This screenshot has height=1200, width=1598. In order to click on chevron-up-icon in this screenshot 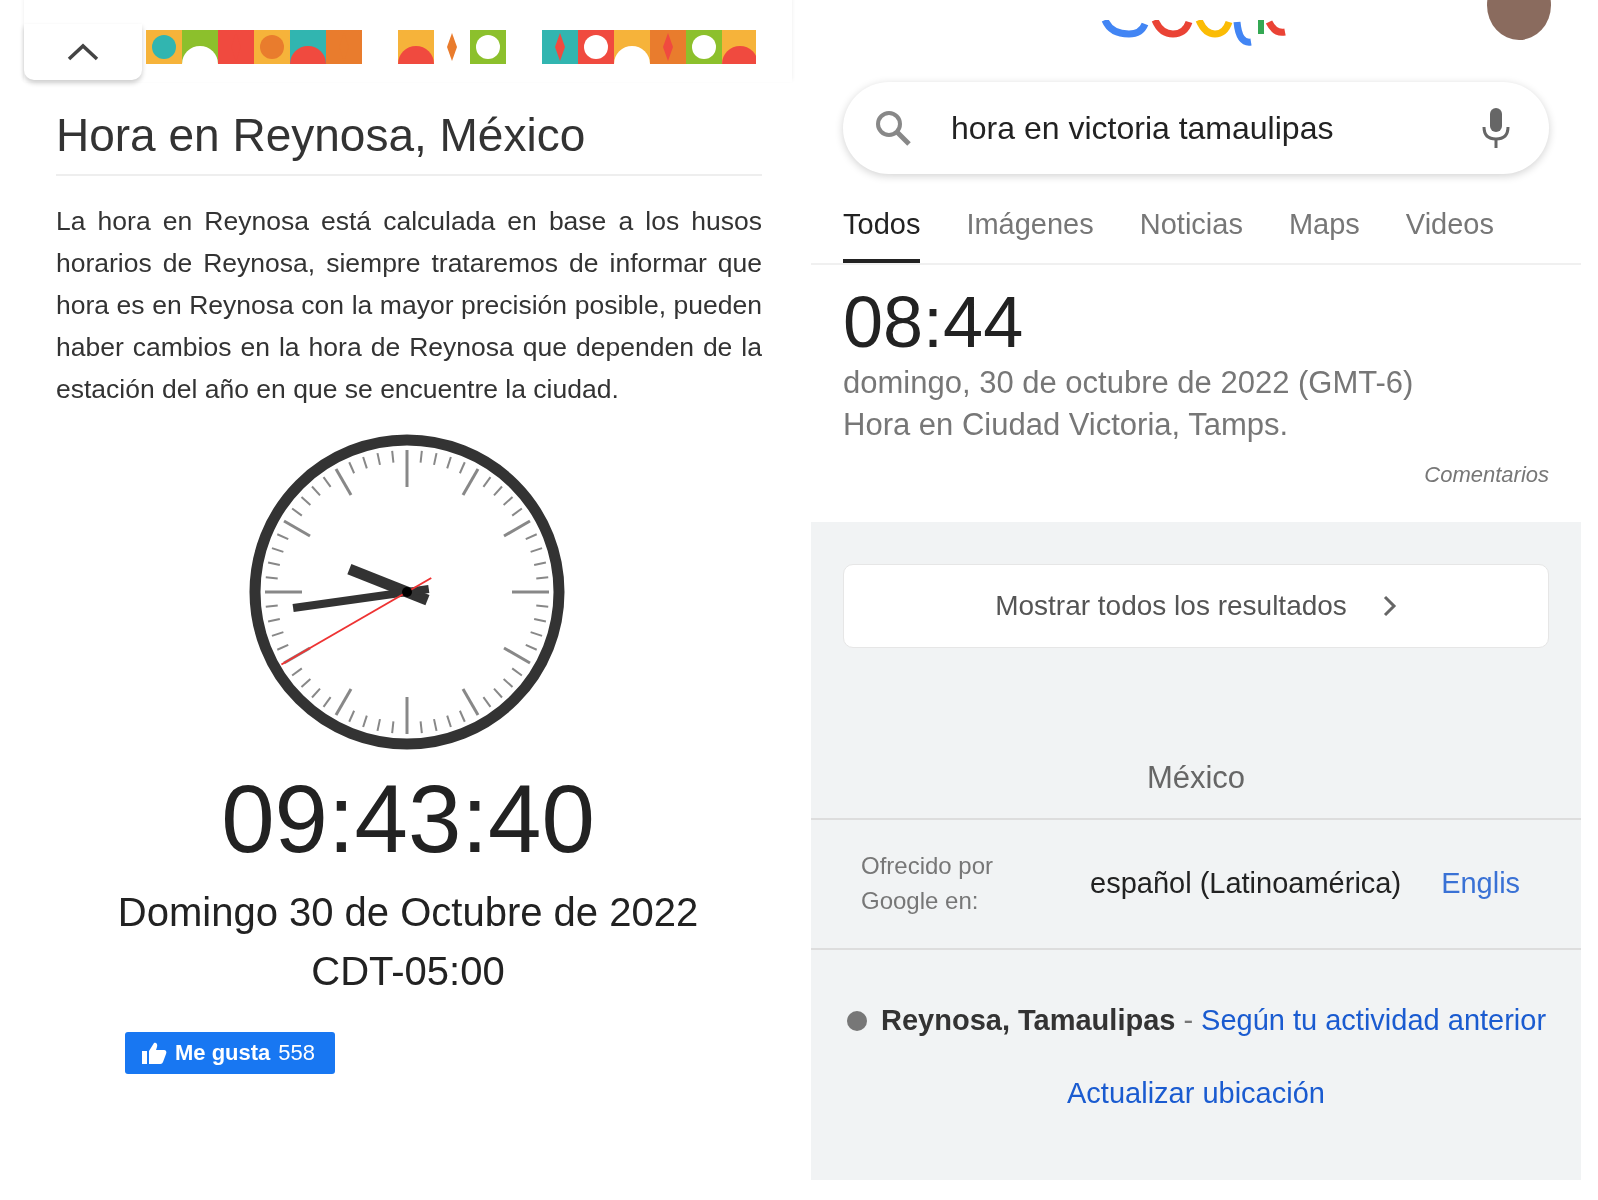, I will do `click(83, 52)`.